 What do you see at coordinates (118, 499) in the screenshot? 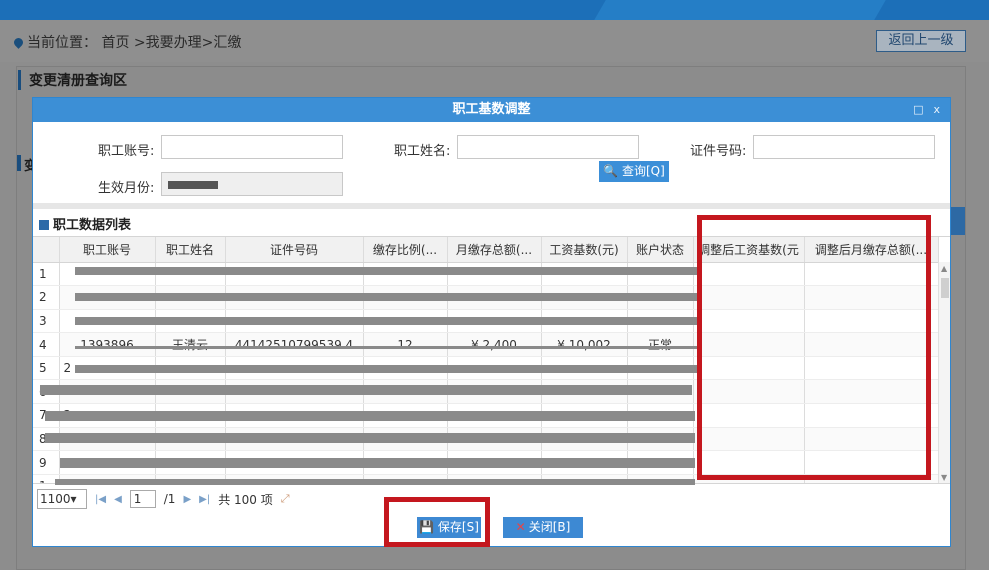
I see `prev-page-icon: ◀` at bounding box center [118, 499].